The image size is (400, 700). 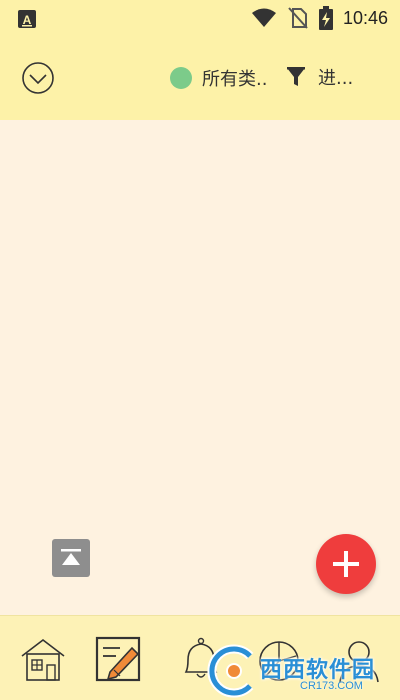 I want to click on house-icon, so click(x=43, y=659).